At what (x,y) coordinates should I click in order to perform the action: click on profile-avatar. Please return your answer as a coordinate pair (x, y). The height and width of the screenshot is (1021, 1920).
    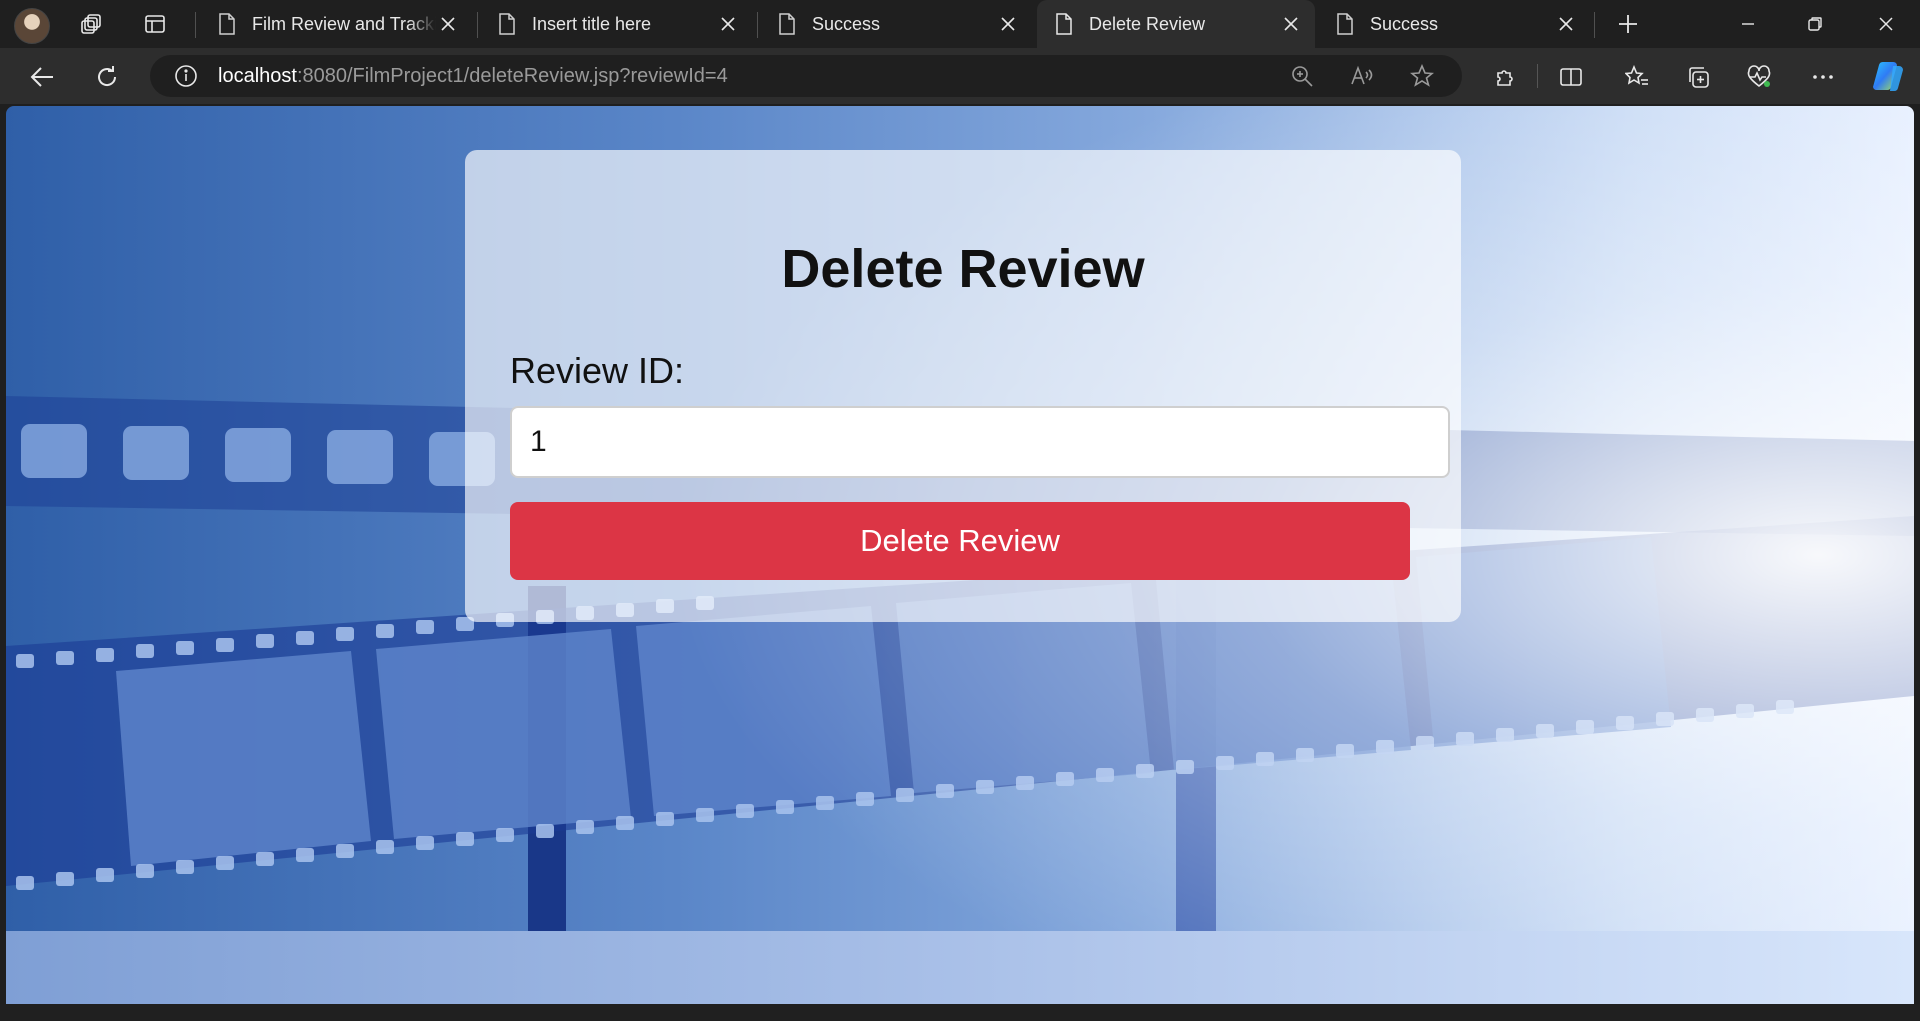
    Looking at the image, I should click on (32, 26).